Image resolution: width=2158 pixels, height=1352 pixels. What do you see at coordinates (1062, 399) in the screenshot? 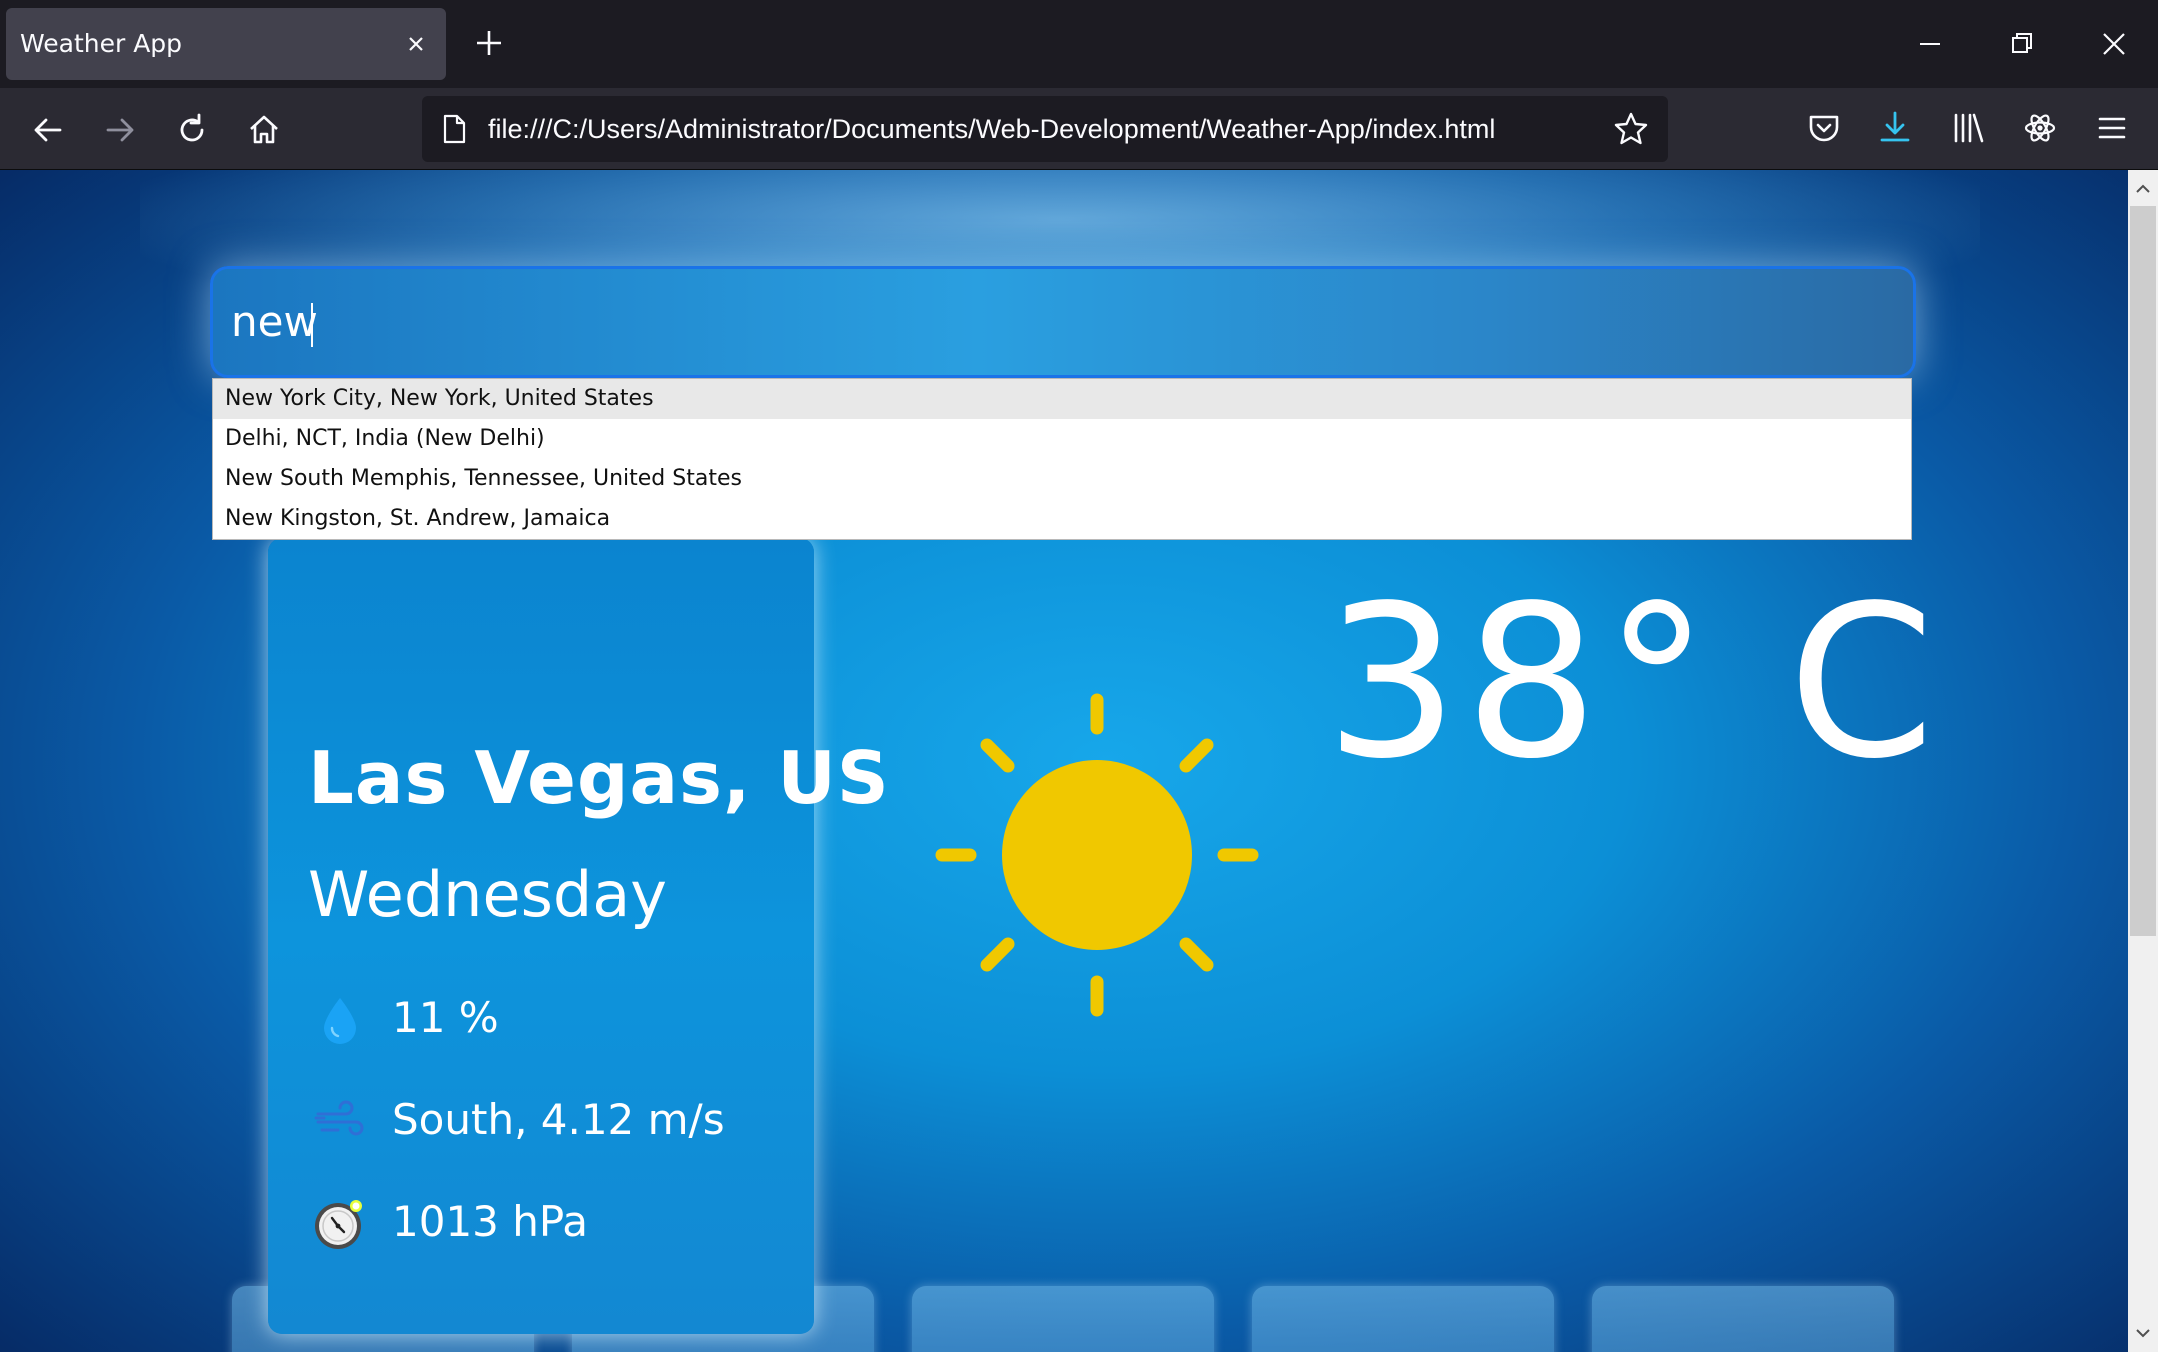
I see `suggestion-item: New York City, New York, United States` at bounding box center [1062, 399].